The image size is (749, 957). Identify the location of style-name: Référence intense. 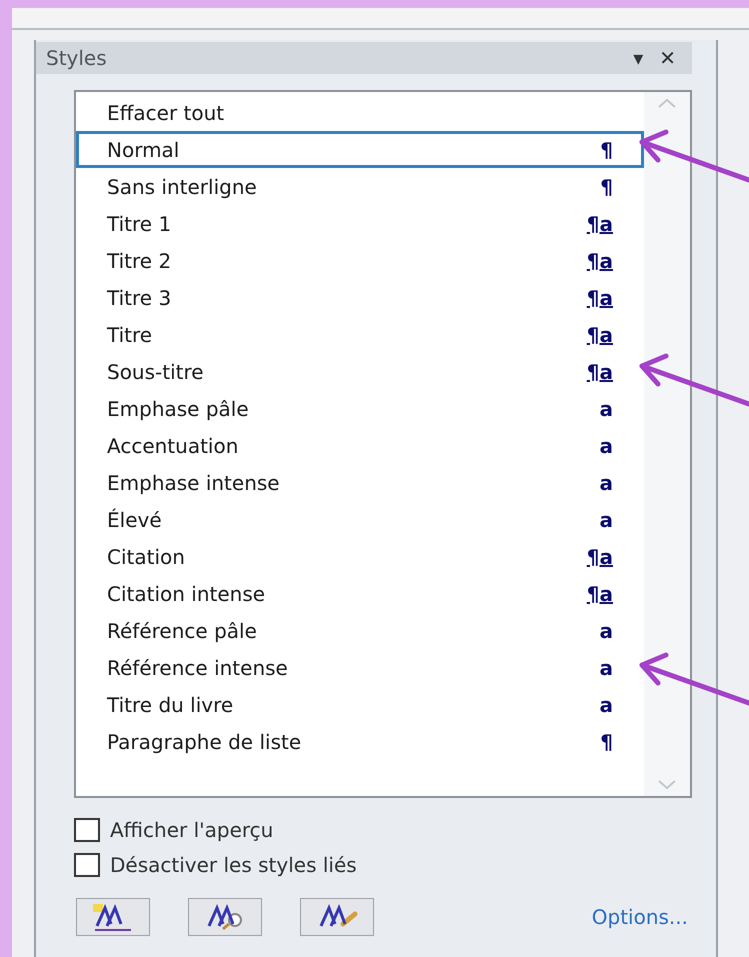
(198, 668).